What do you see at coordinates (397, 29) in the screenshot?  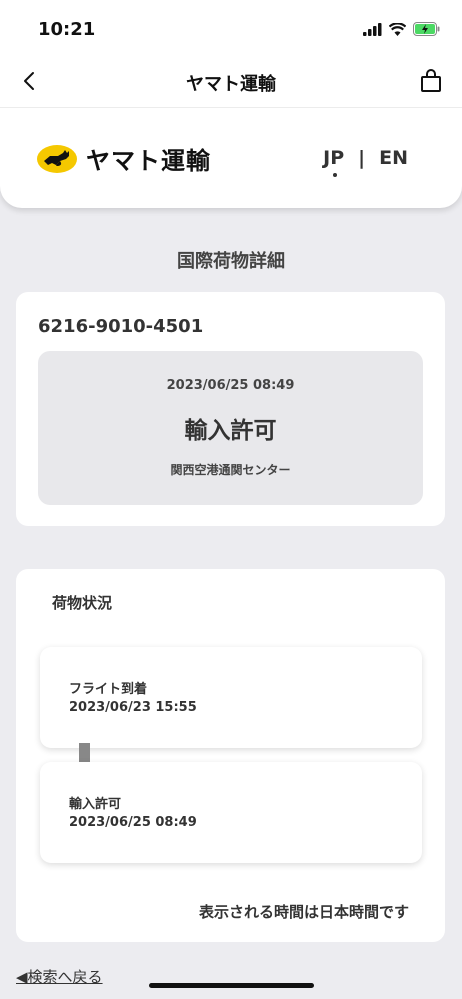 I see `wifi-icon` at bounding box center [397, 29].